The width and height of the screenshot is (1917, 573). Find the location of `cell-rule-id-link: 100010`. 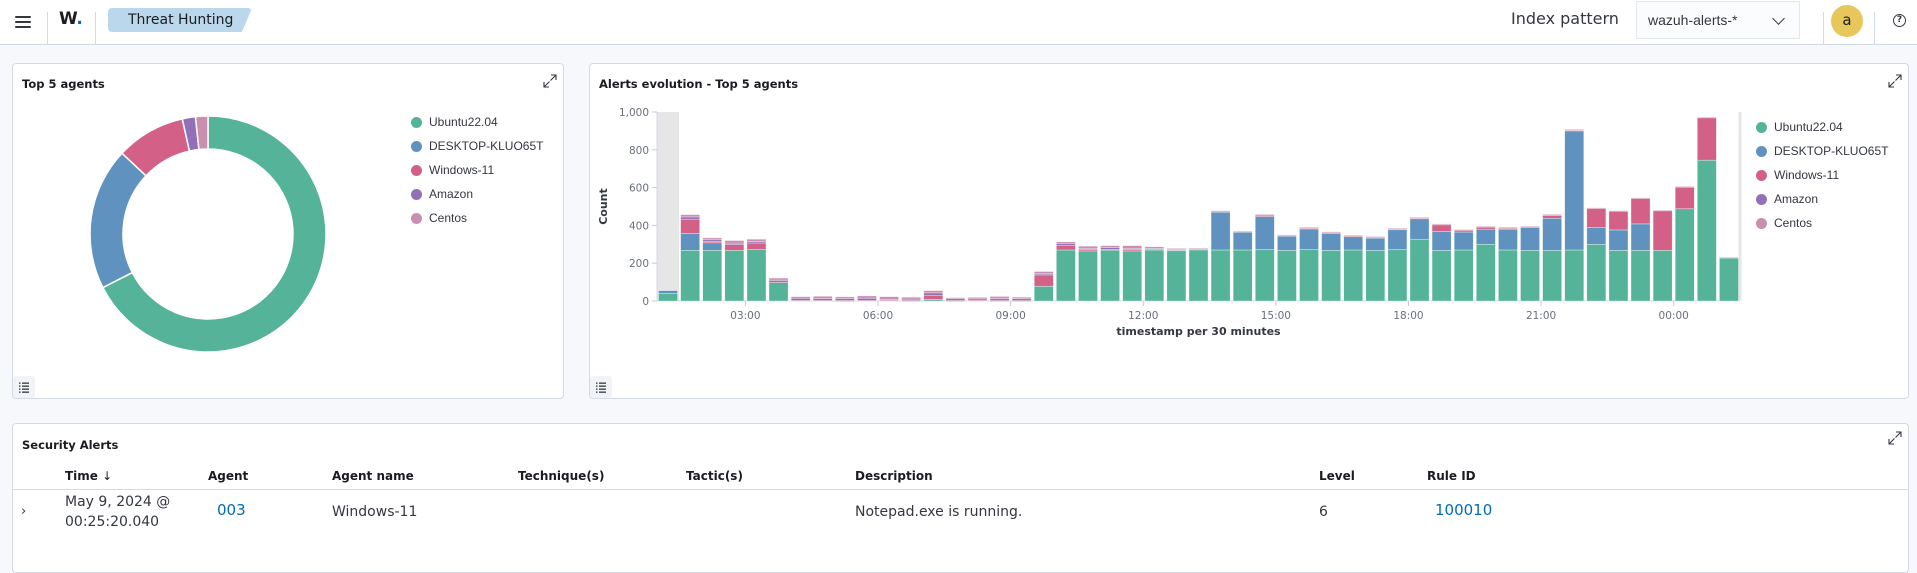

cell-rule-id-link: 100010 is located at coordinates (1463, 510).